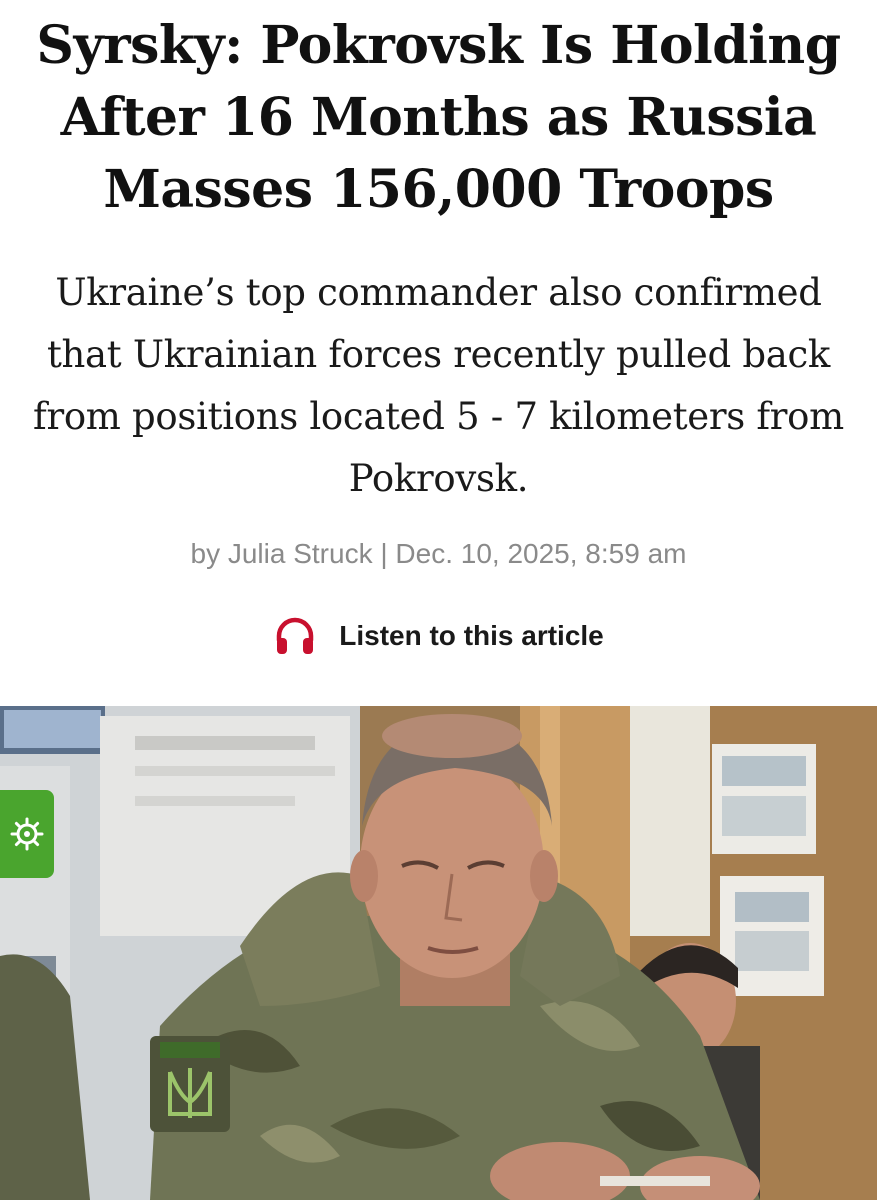  I want to click on headphones-icon, so click(295, 635).